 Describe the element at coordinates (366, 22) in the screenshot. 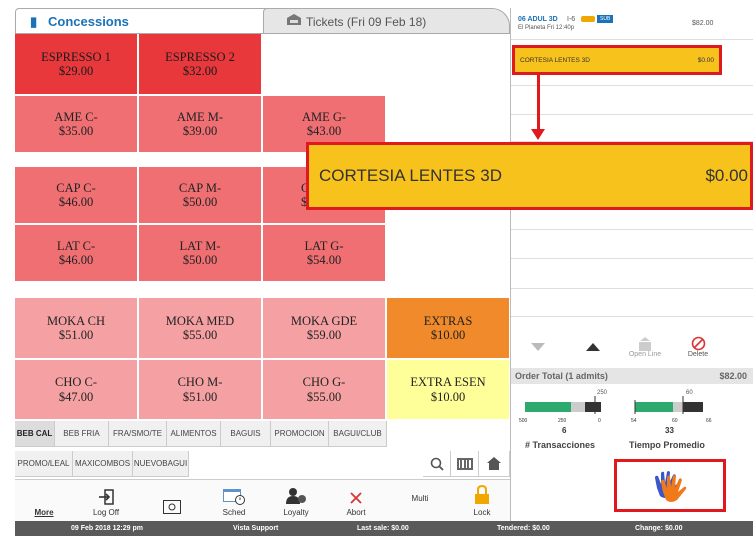

I see `tab-tickets-label: Tickets (Fri 09 Feb 18)` at that location.